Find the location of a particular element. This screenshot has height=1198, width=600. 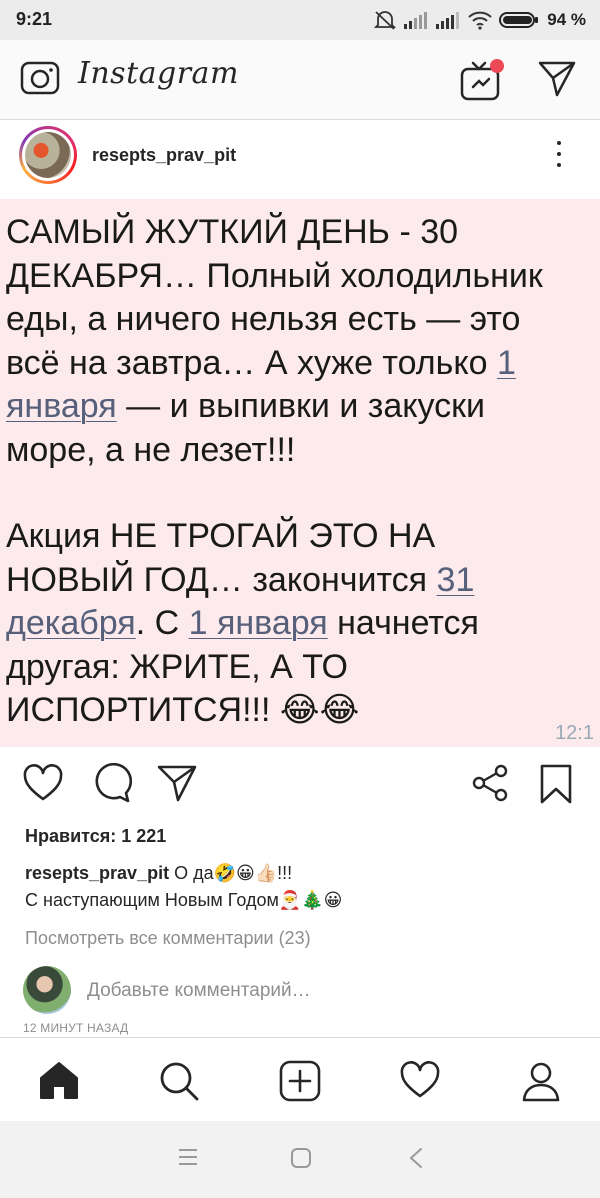

activity-heart-icon is located at coordinates (420, 1080).